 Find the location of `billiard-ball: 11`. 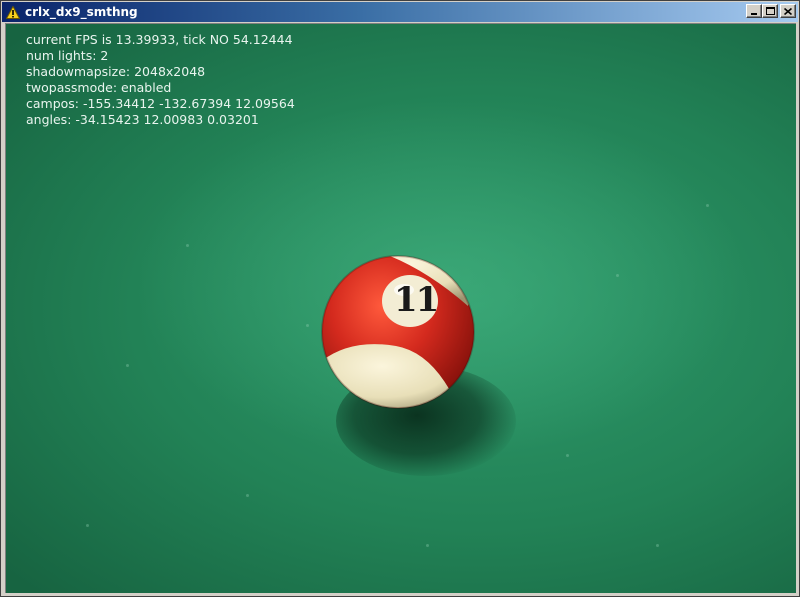

billiard-ball: 11 is located at coordinates (417, 361).